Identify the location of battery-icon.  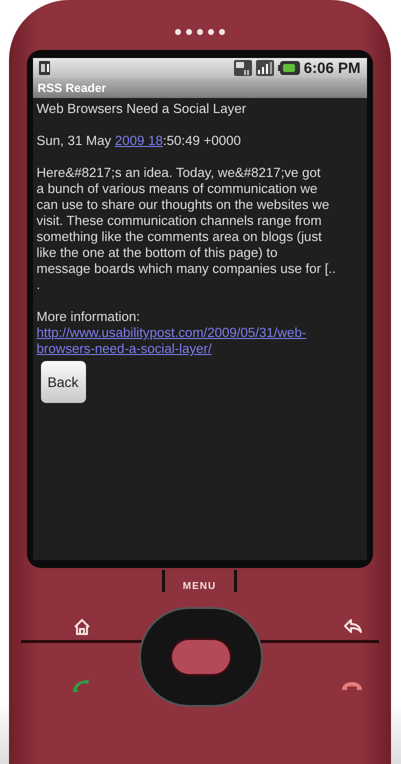
(289, 68).